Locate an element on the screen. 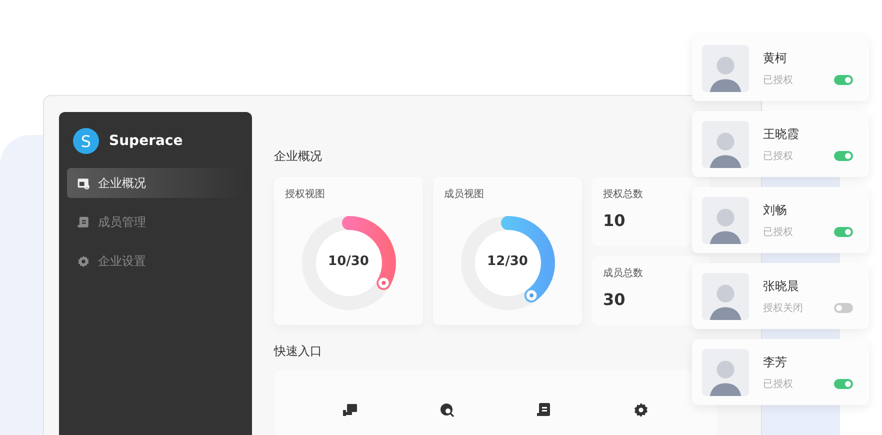  brand-name: Superace is located at coordinates (146, 141).